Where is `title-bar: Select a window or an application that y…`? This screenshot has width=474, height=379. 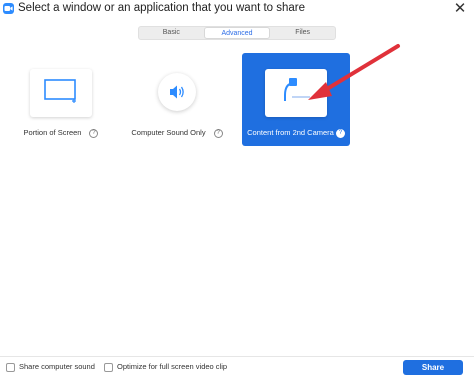
title-bar: Select a window or an application that y… is located at coordinates (237, 11).